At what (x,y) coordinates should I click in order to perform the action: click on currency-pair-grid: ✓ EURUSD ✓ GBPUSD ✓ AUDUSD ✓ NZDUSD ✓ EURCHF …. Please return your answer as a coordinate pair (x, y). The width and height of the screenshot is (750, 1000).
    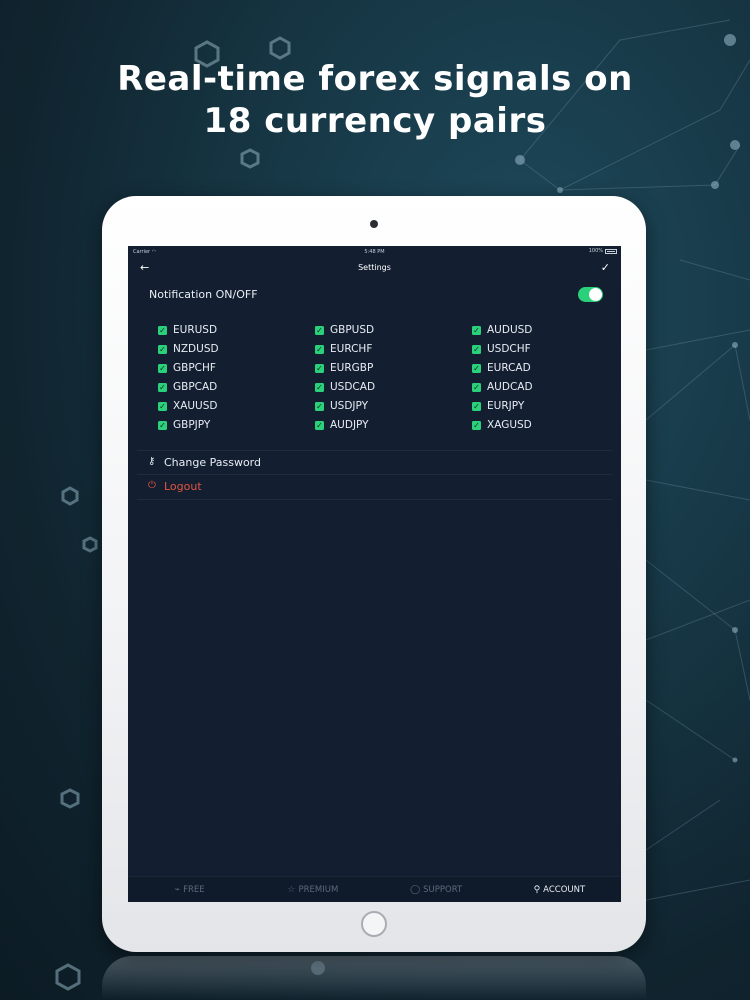
    Looking at the image, I should click on (378, 377).